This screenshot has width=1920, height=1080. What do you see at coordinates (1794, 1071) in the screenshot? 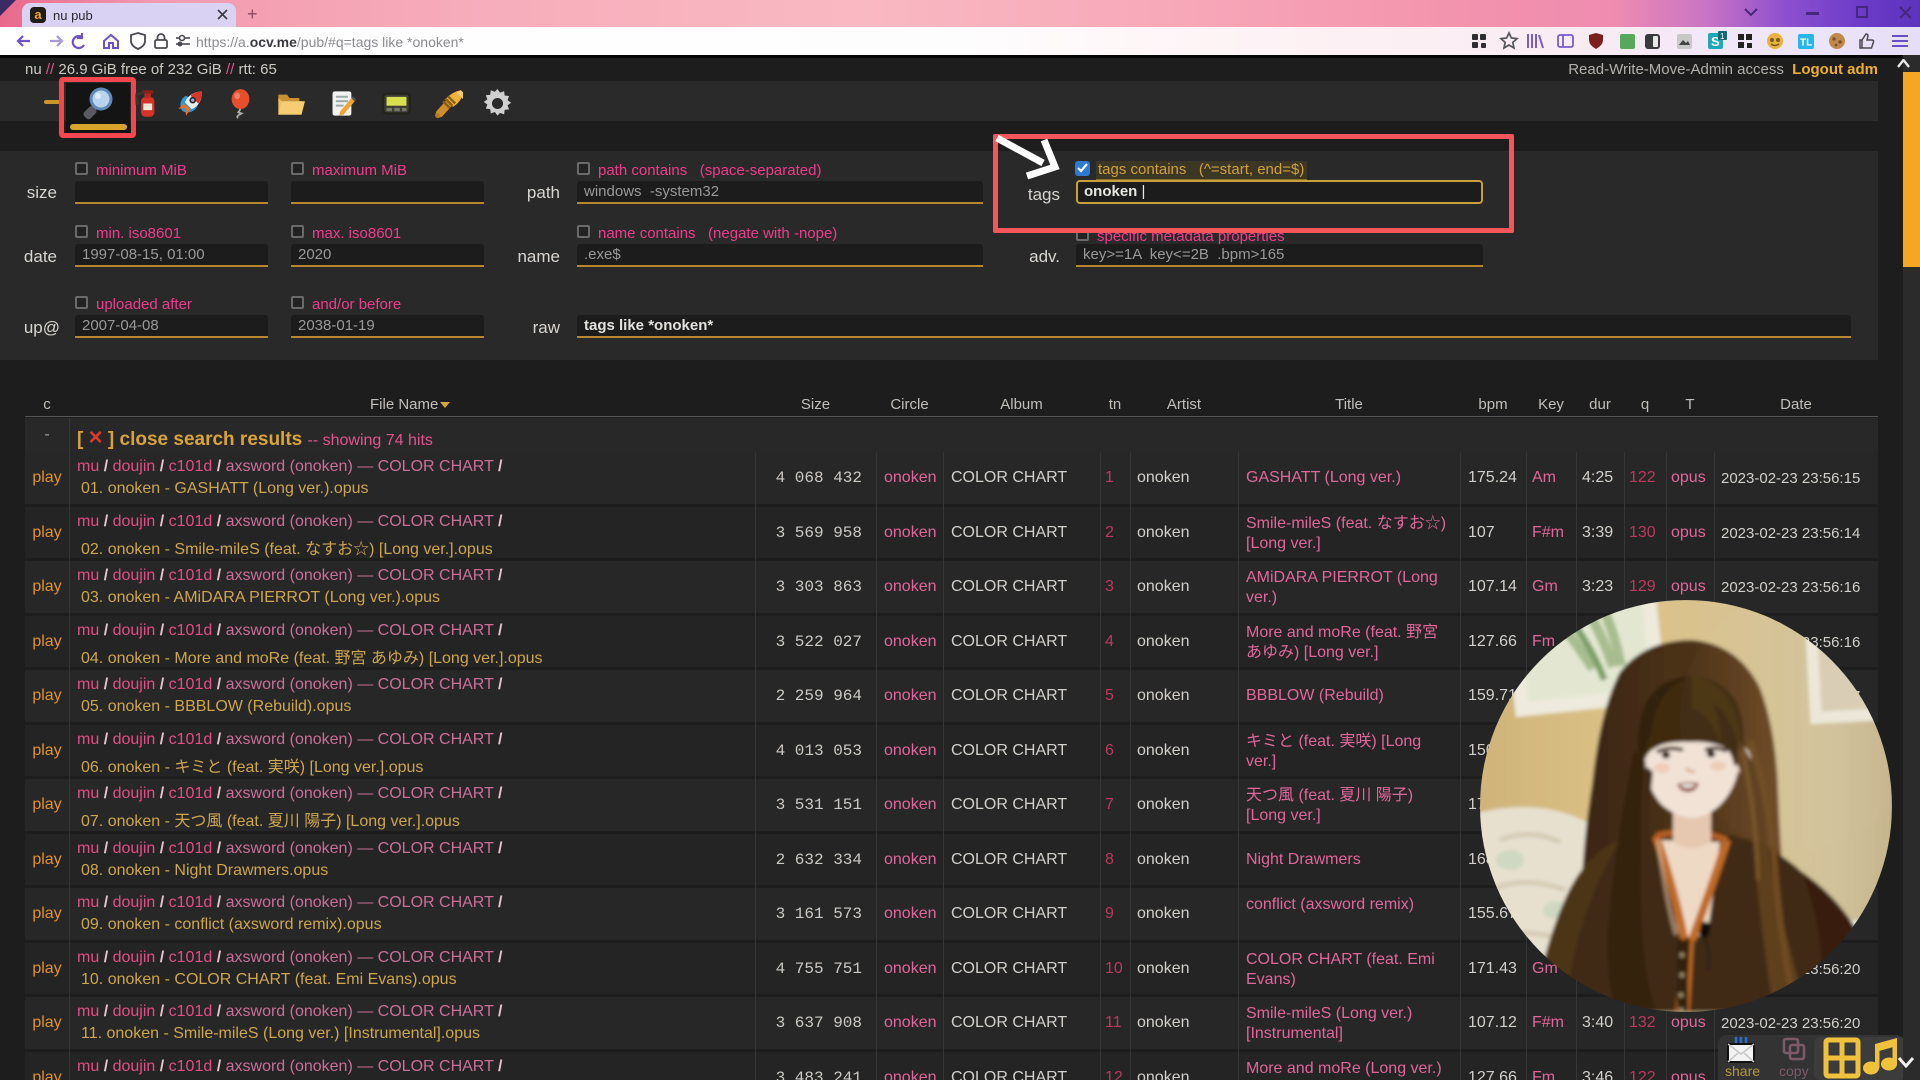
I see `svg-text: copy` at bounding box center [1794, 1071].